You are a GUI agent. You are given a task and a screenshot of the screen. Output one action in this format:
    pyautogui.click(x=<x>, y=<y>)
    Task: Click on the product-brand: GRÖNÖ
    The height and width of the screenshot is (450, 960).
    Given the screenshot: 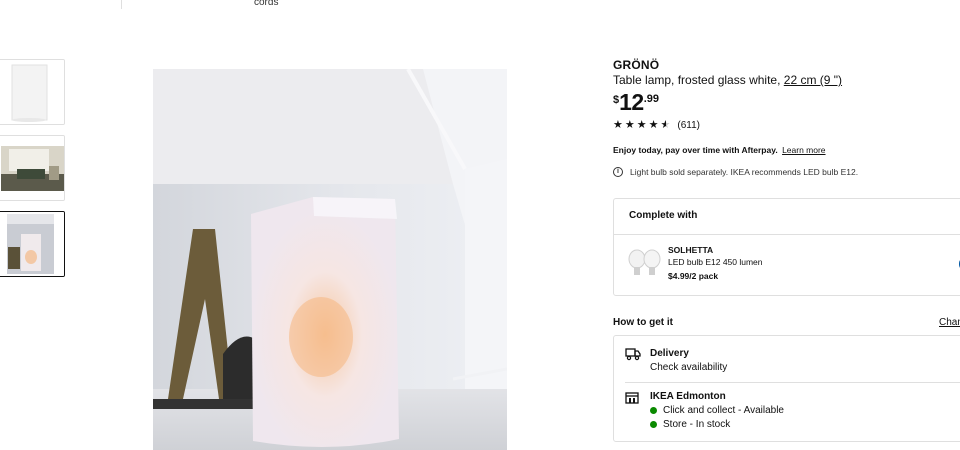 What is the action you would take?
    pyautogui.click(x=636, y=65)
    